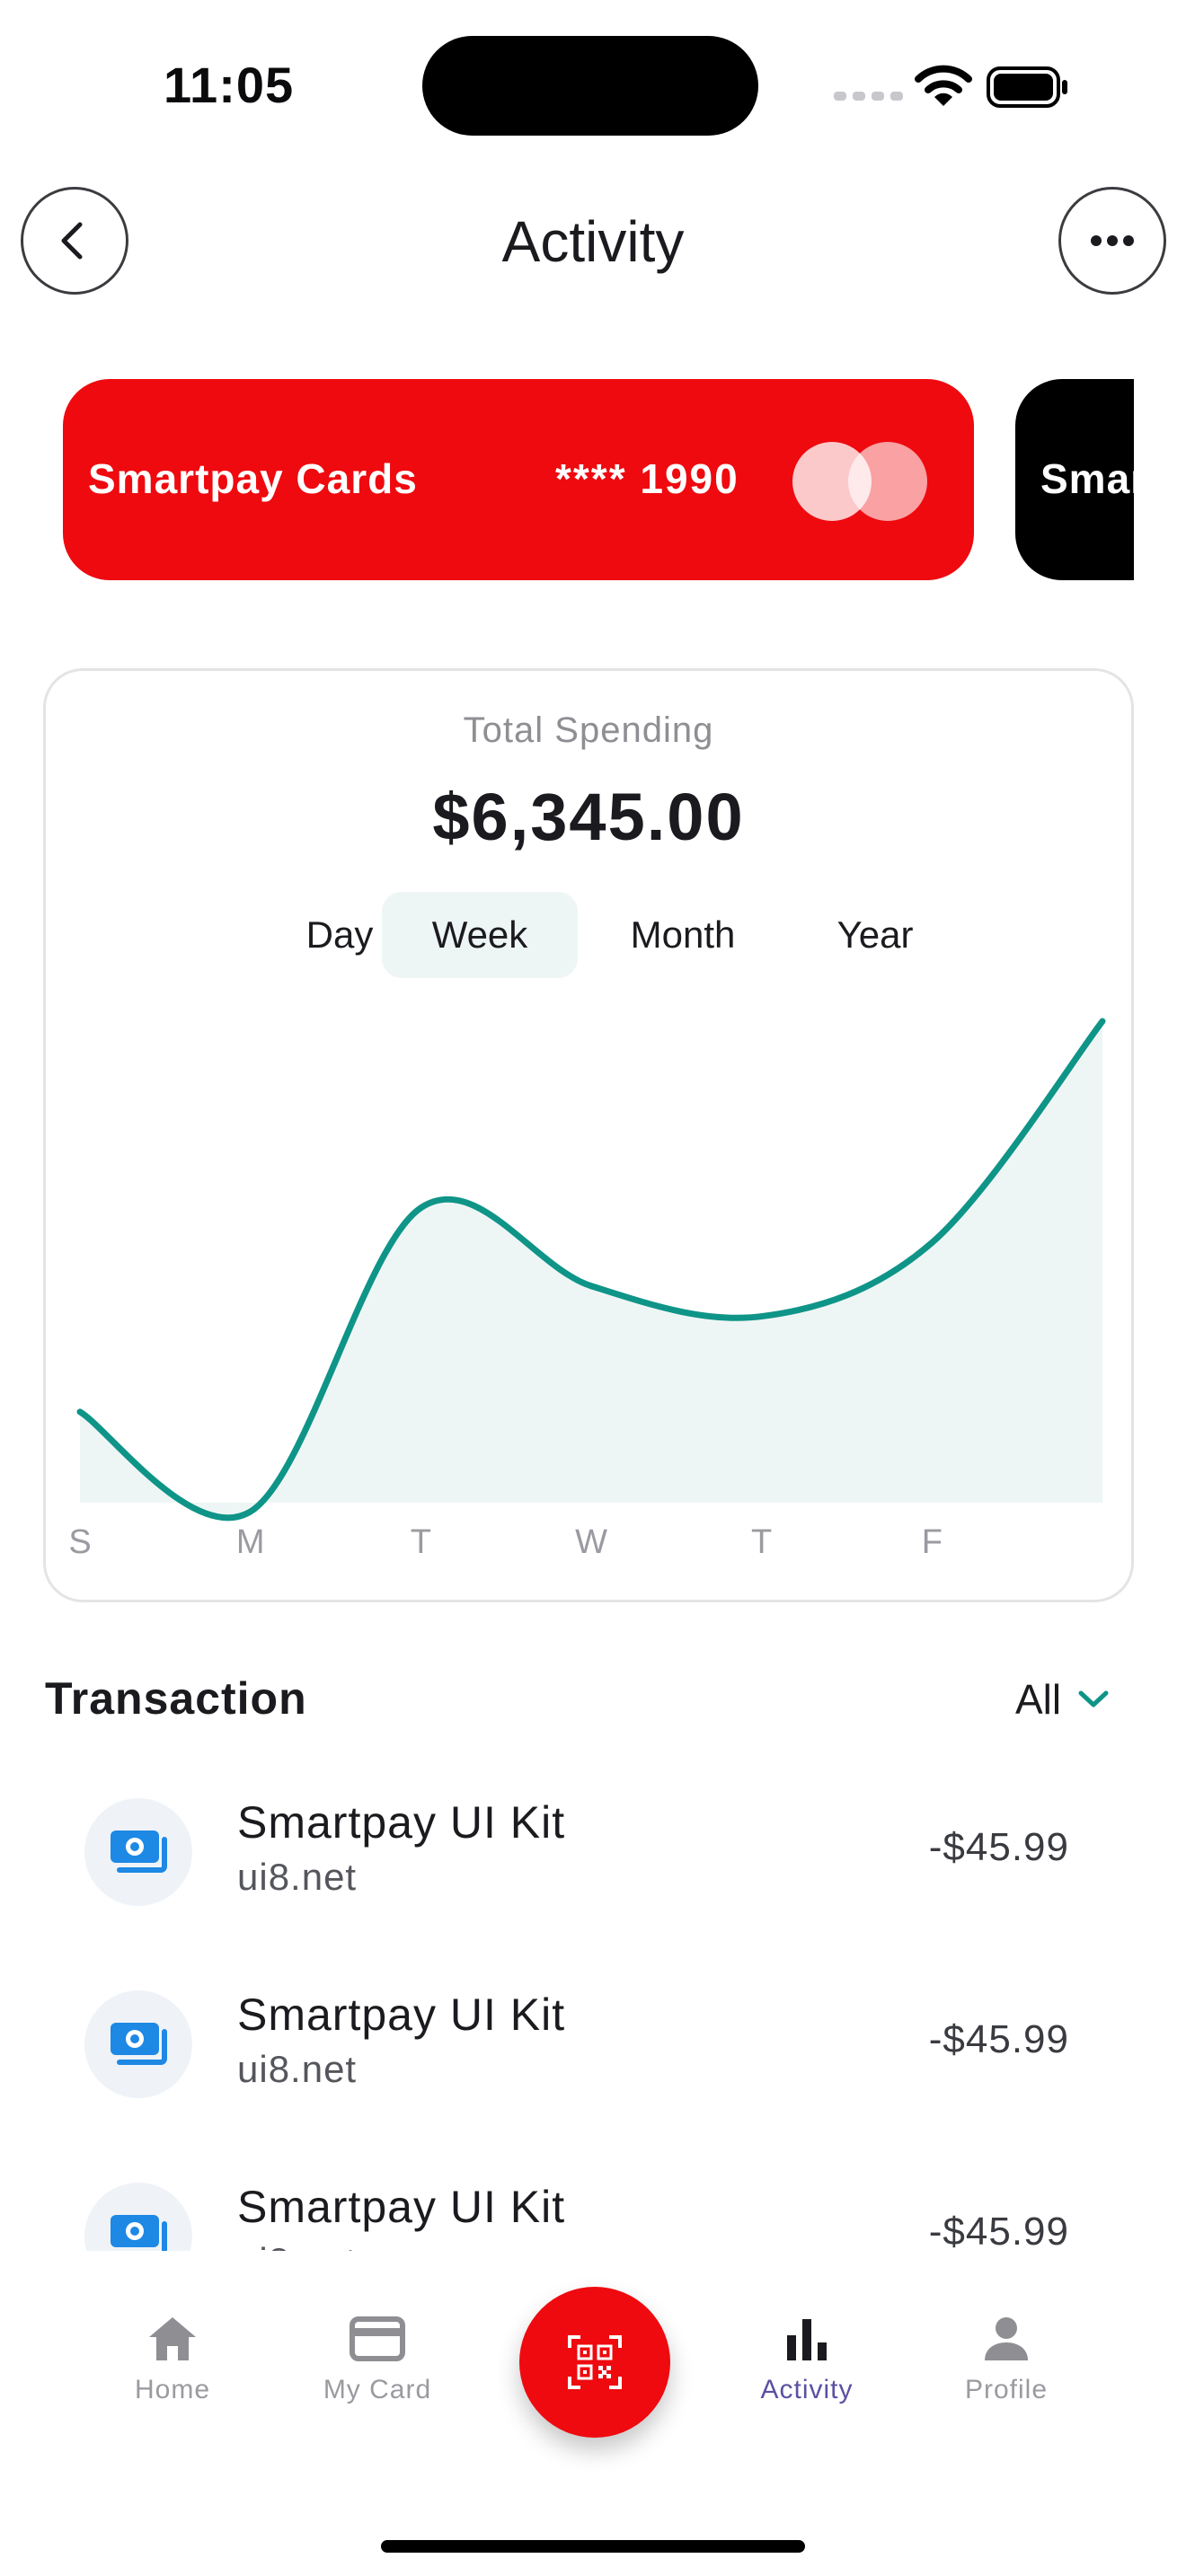 This screenshot has width=1186, height=2576. I want to click on card-number: **** 1990, so click(647, 479).